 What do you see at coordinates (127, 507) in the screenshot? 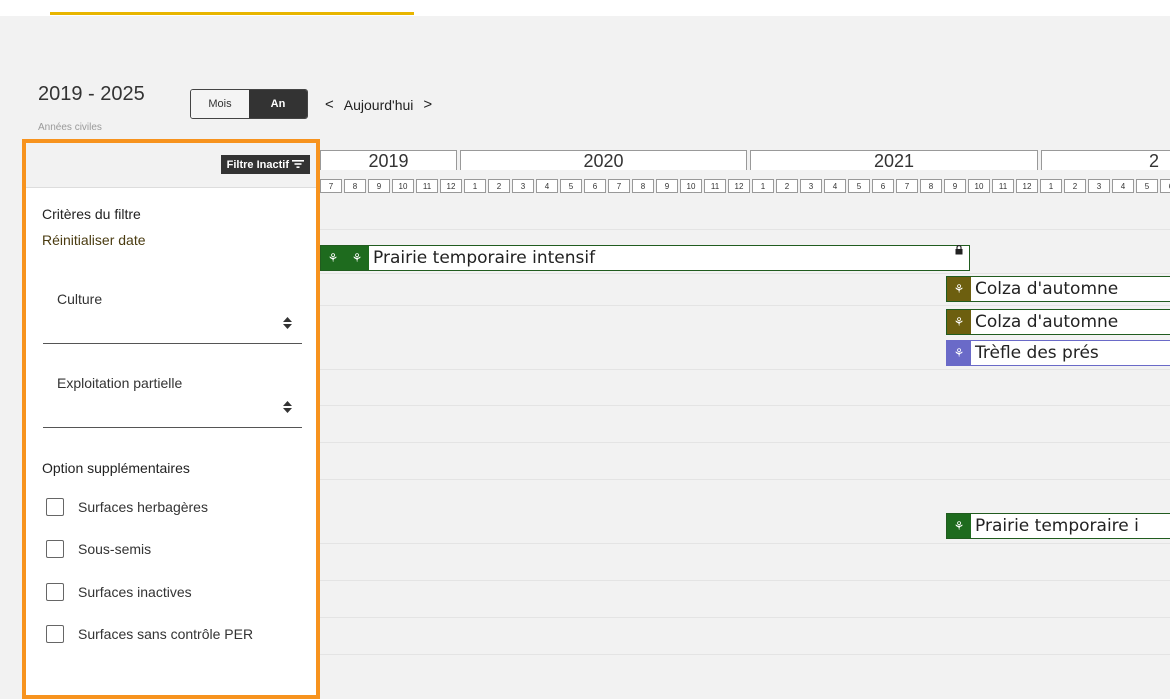
I see `option-surfaces-herbageres: Surfaces herbagères` at bounding box center [127, 507].